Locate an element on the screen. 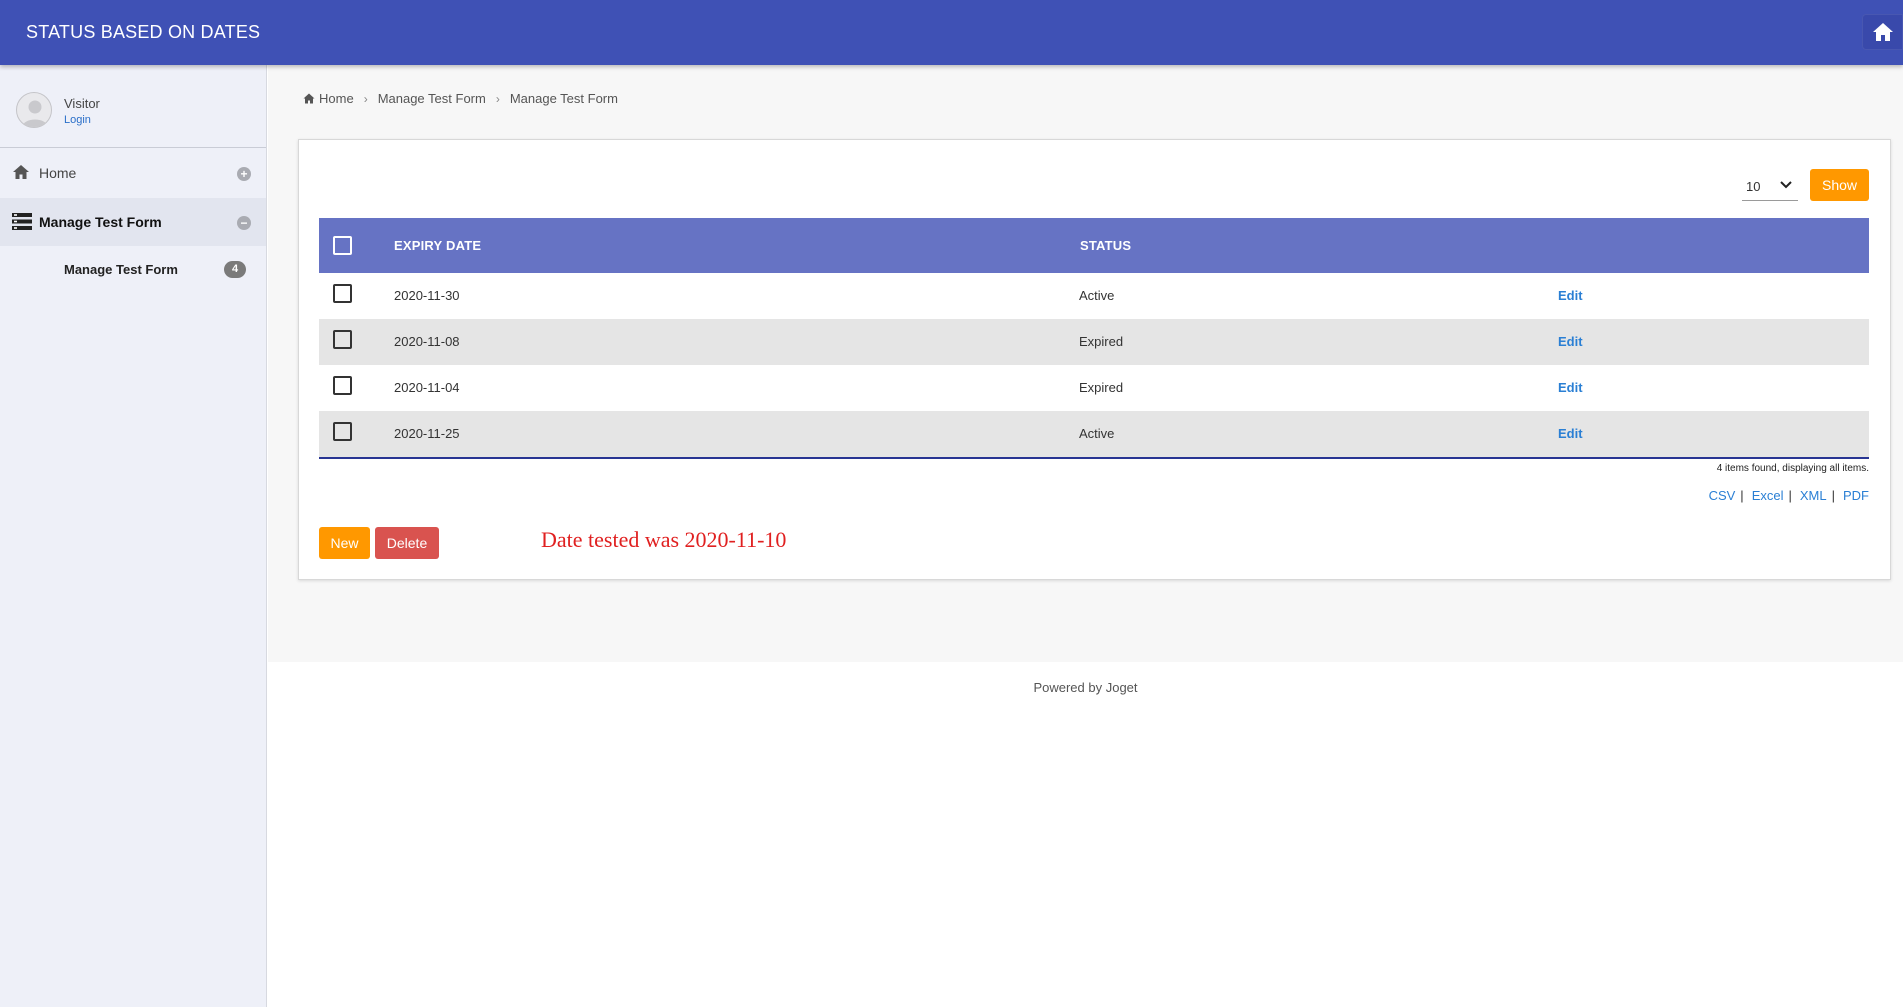 This screenshot has width=1903, height=1007. table-header: EXPIRY DATE STATUS is located at coordinates (1094, 245).